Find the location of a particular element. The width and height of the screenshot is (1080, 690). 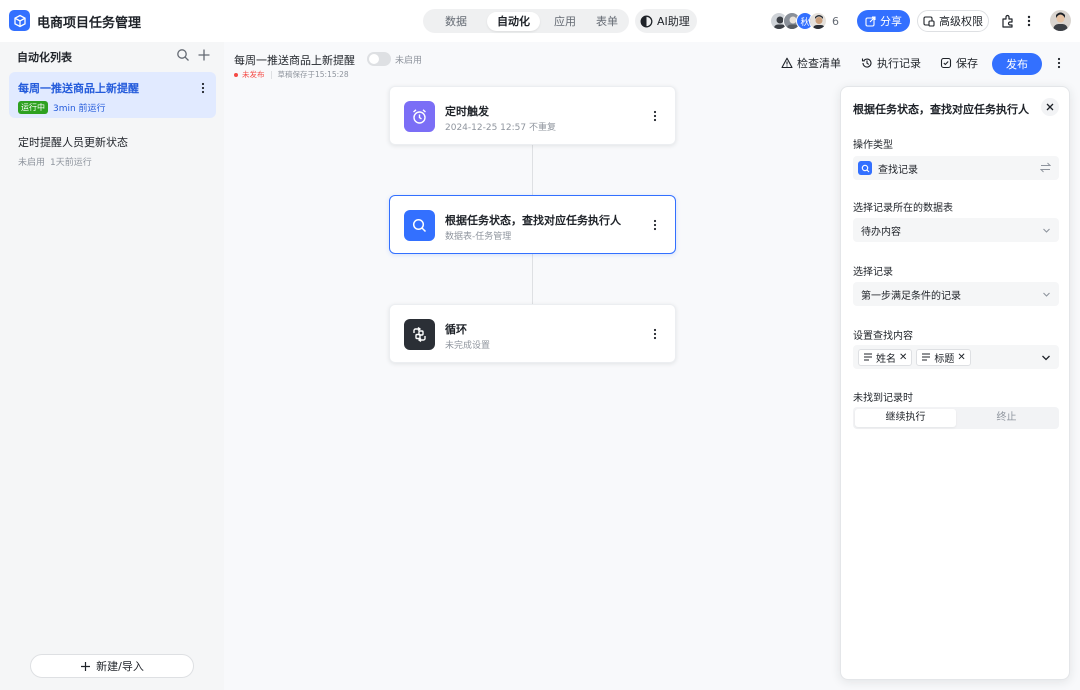

publish-status-line: 未发布 草稿保存于15:15:28 is located at coordinates (291, 74).